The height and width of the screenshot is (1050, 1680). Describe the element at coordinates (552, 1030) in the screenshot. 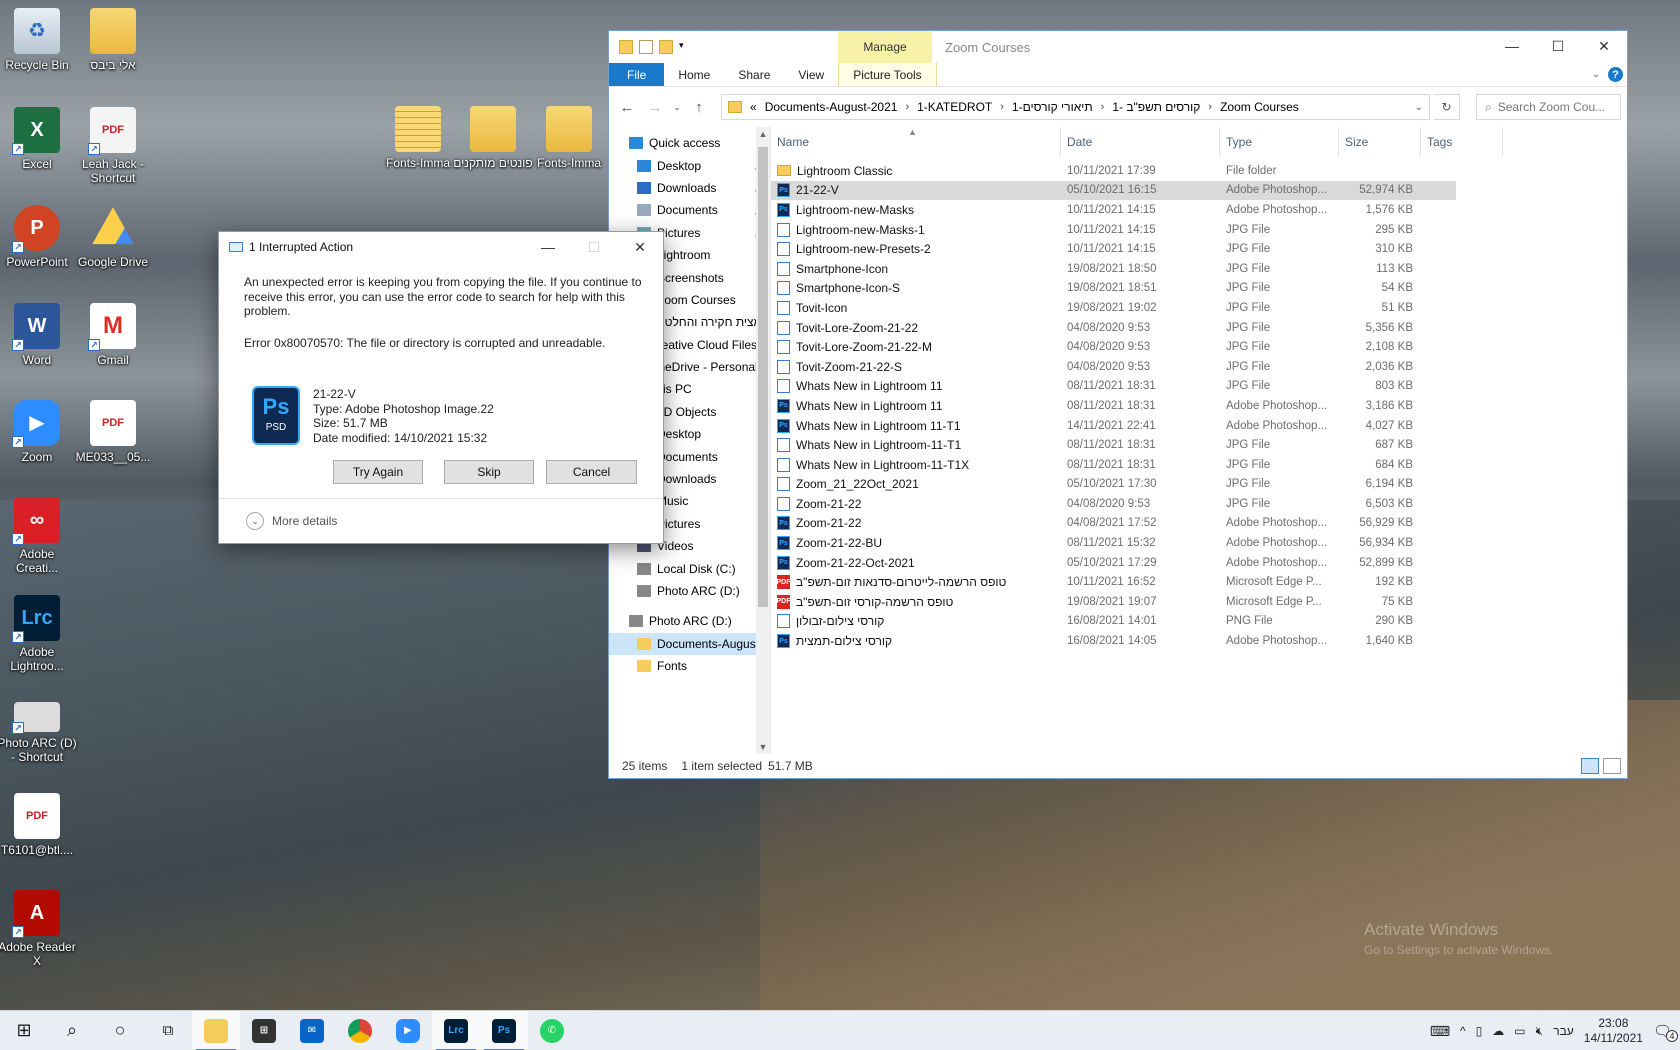

I see `taskbar-whatsapp: ✆` at that location.